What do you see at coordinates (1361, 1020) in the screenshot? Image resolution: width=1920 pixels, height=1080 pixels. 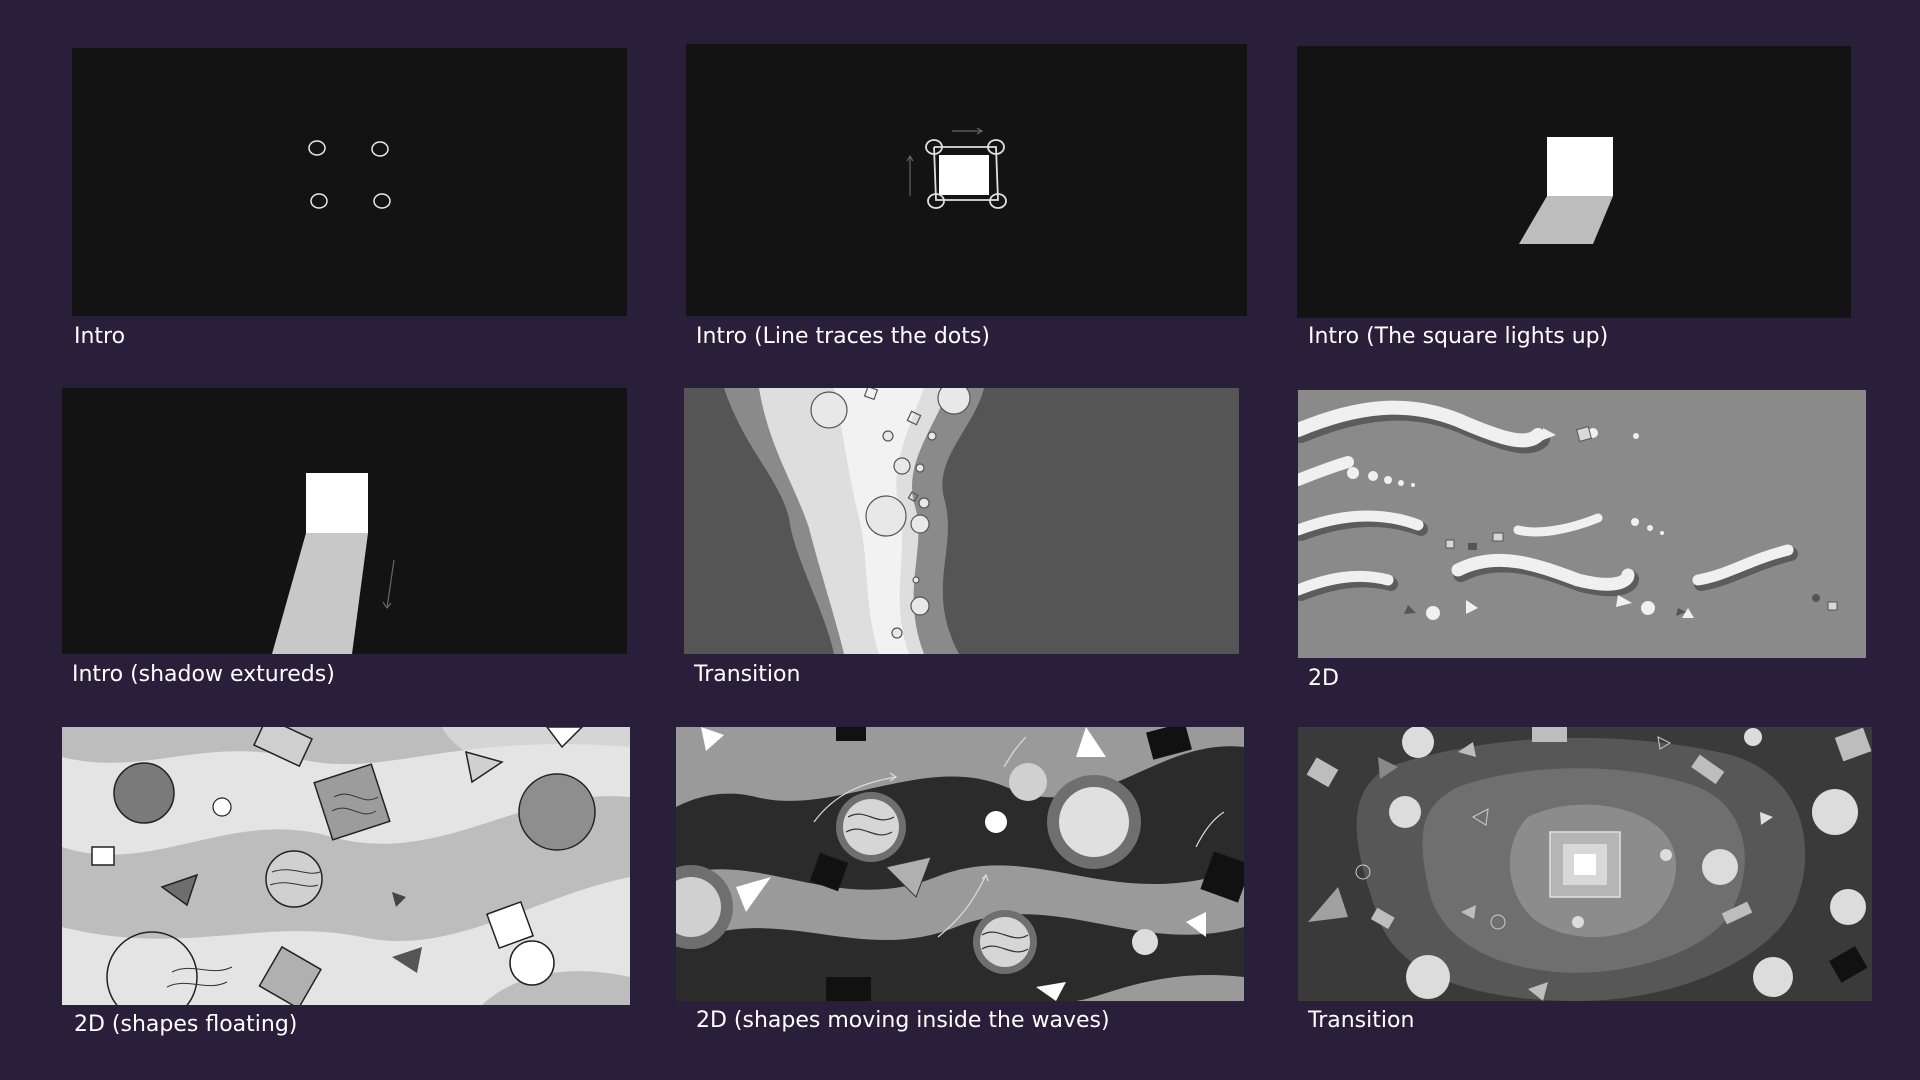 I see `frame-9-caption: Transition` at bounding box center [1361, 1020].